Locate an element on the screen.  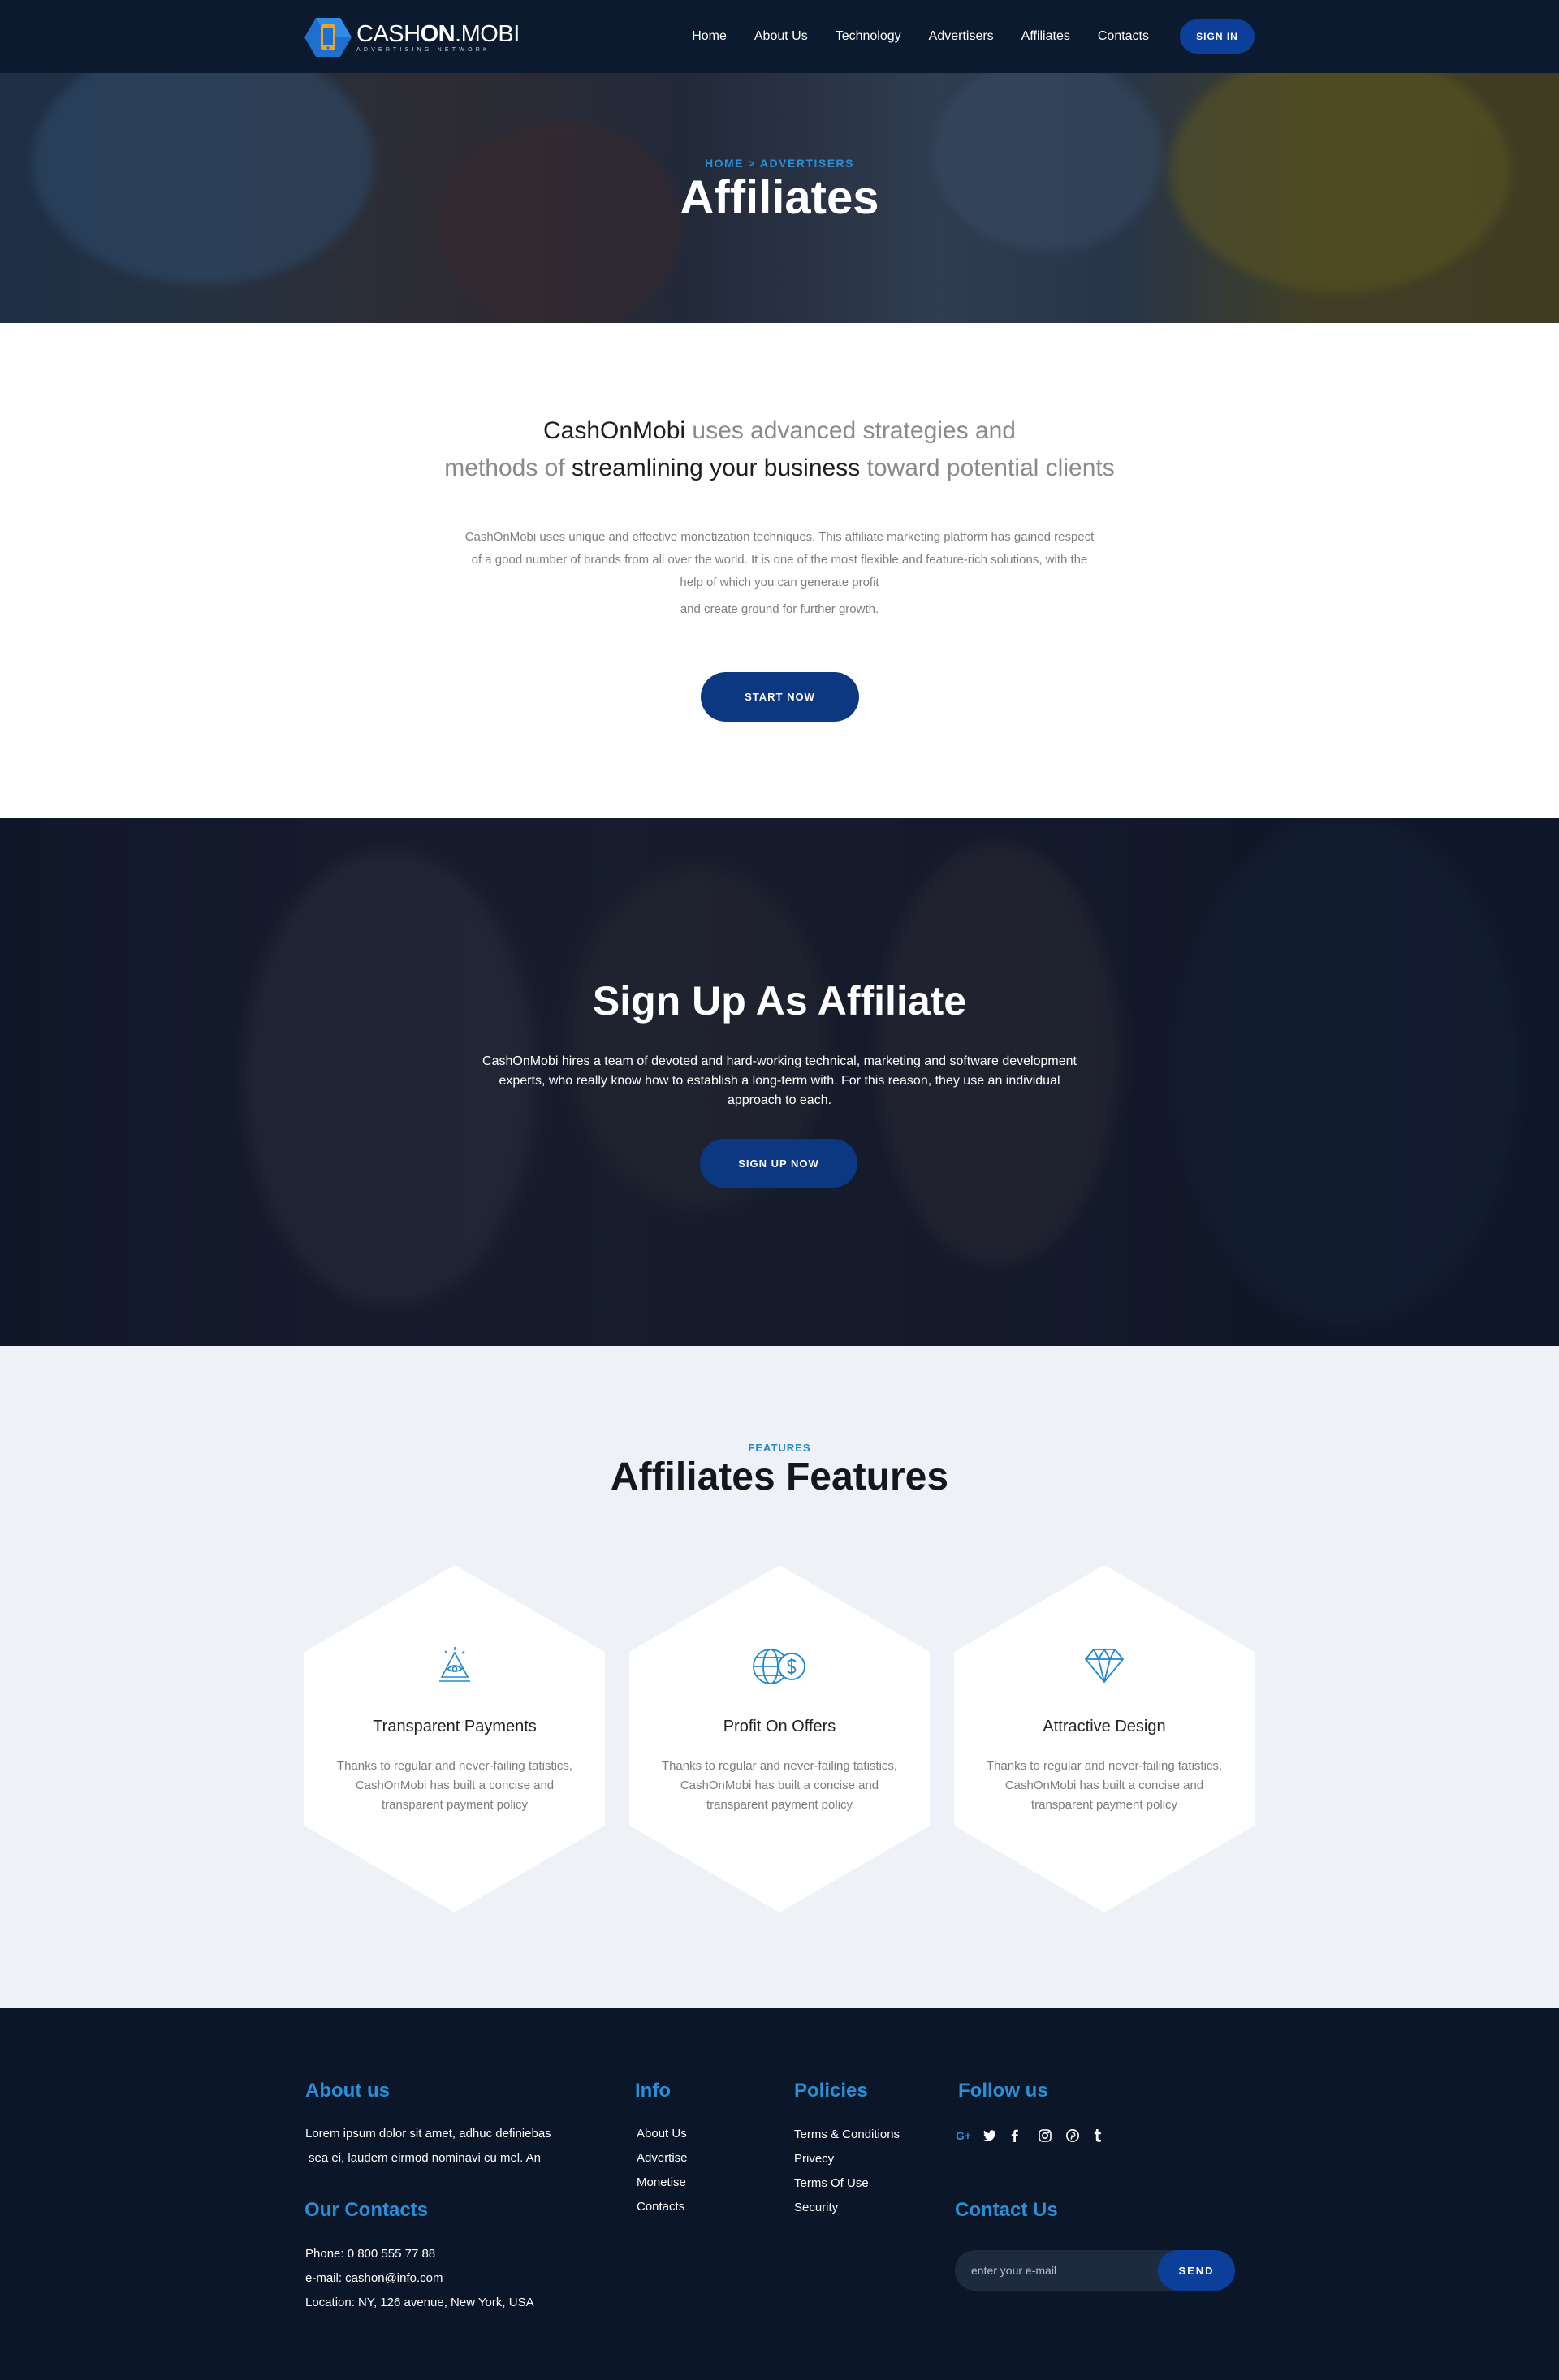
nav-affiliates: Affiliates is located at coordinates (1045, 37).